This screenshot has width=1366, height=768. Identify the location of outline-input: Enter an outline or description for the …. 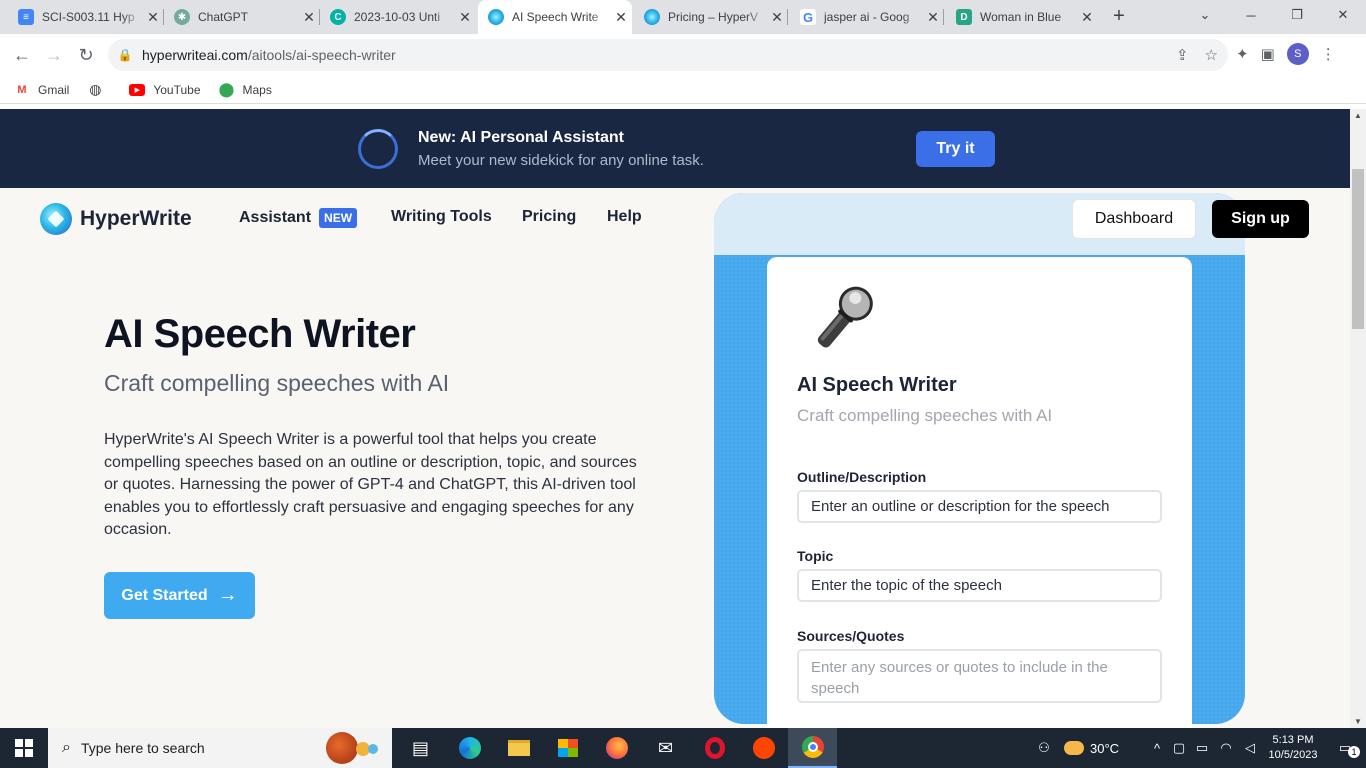
(979, 506).